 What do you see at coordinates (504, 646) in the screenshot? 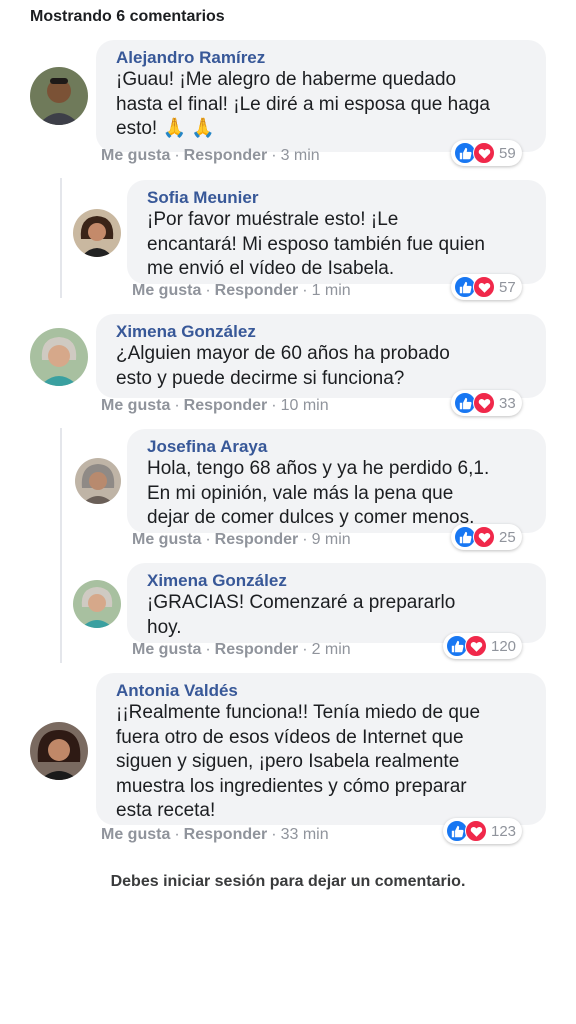
I see `reaction-count: 120` at bounding box center [504, 646].